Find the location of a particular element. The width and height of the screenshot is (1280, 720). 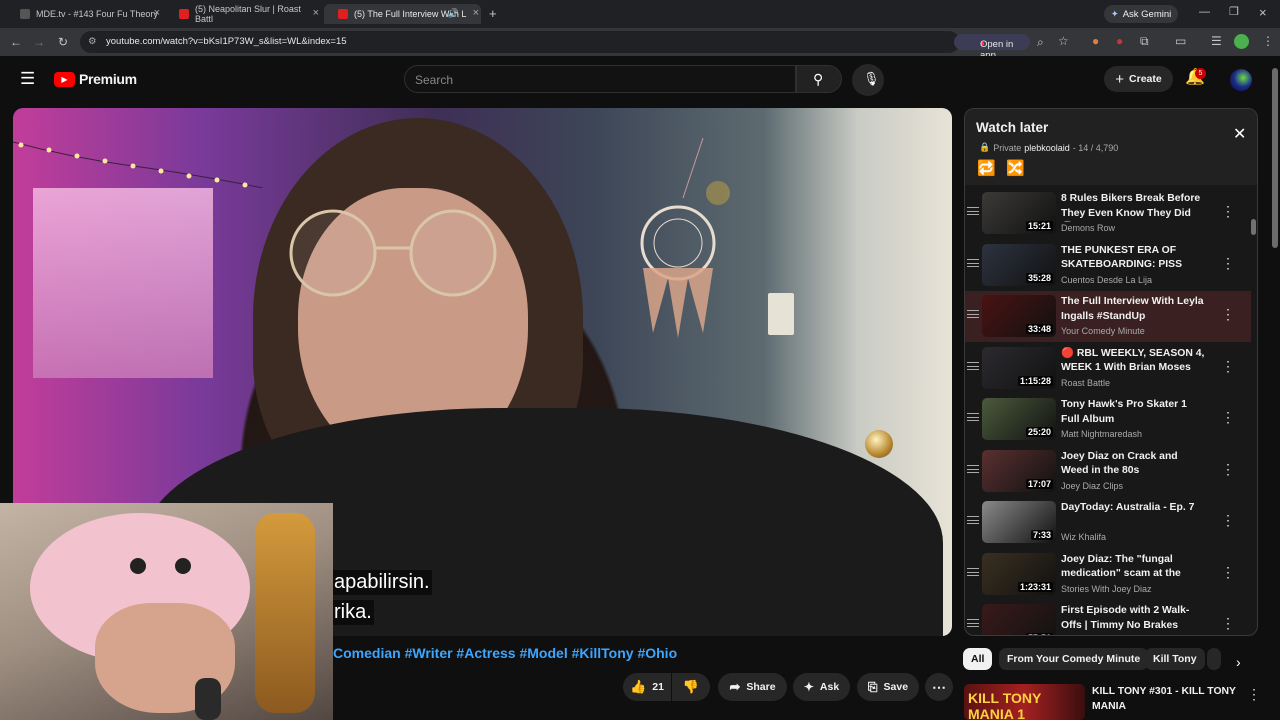

playlist-title: Watch later is located at coordinates (1012, 127).